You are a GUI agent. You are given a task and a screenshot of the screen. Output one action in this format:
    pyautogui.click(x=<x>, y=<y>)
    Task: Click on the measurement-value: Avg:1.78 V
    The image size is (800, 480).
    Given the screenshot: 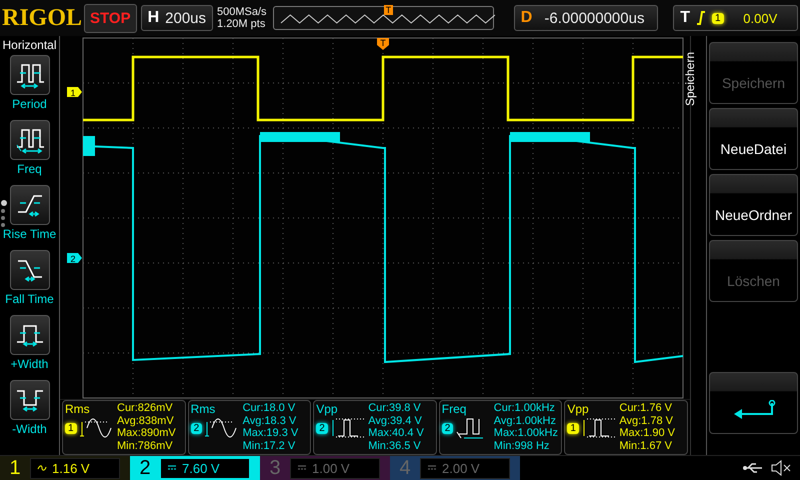 What is the action you would take?
    pyautogui.click(x=646, y=420)
    